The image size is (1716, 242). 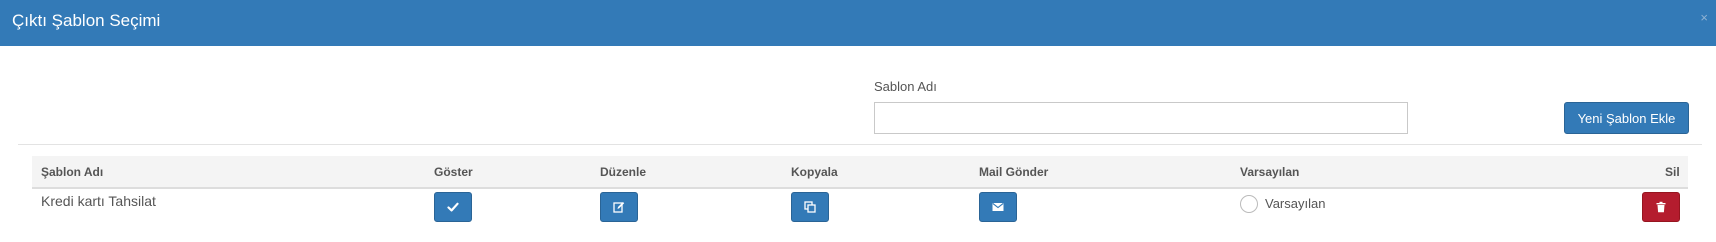 I want to click on default-radio-label: Varsayılan, so click(x=1295, y=203).